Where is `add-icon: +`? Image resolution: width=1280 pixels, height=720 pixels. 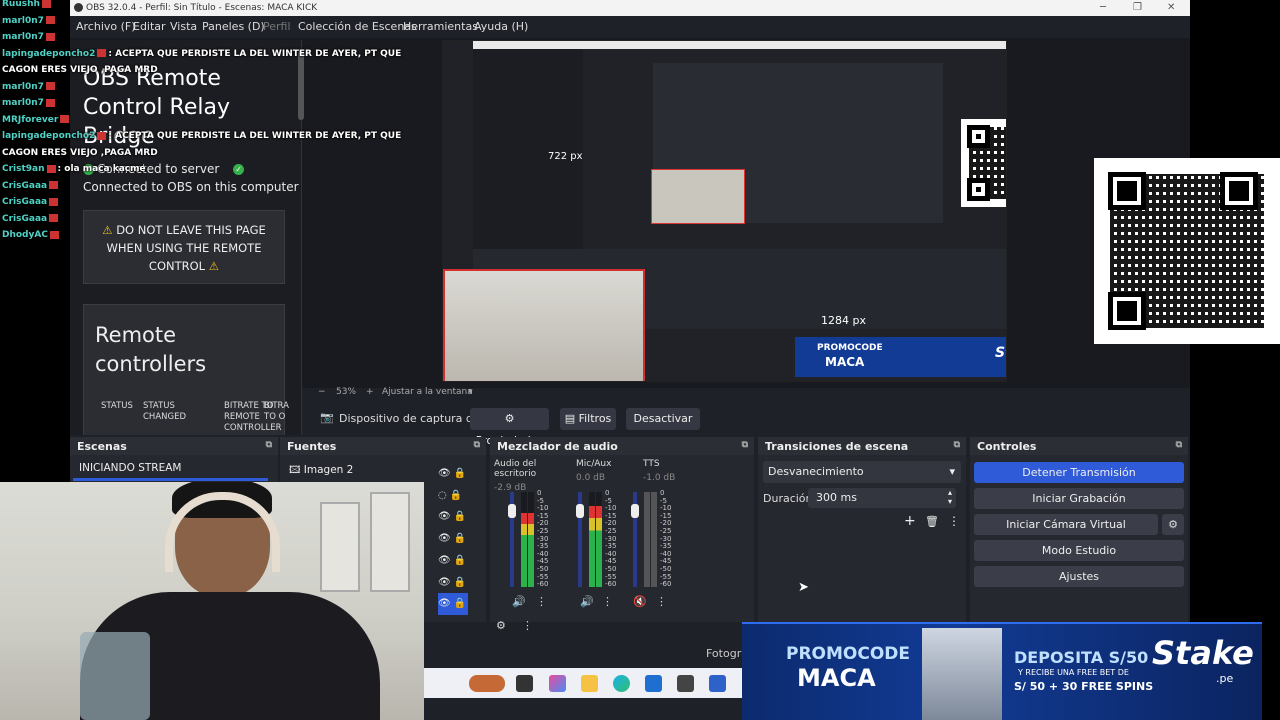
add-icon: + is located at coordinates (910, 521).